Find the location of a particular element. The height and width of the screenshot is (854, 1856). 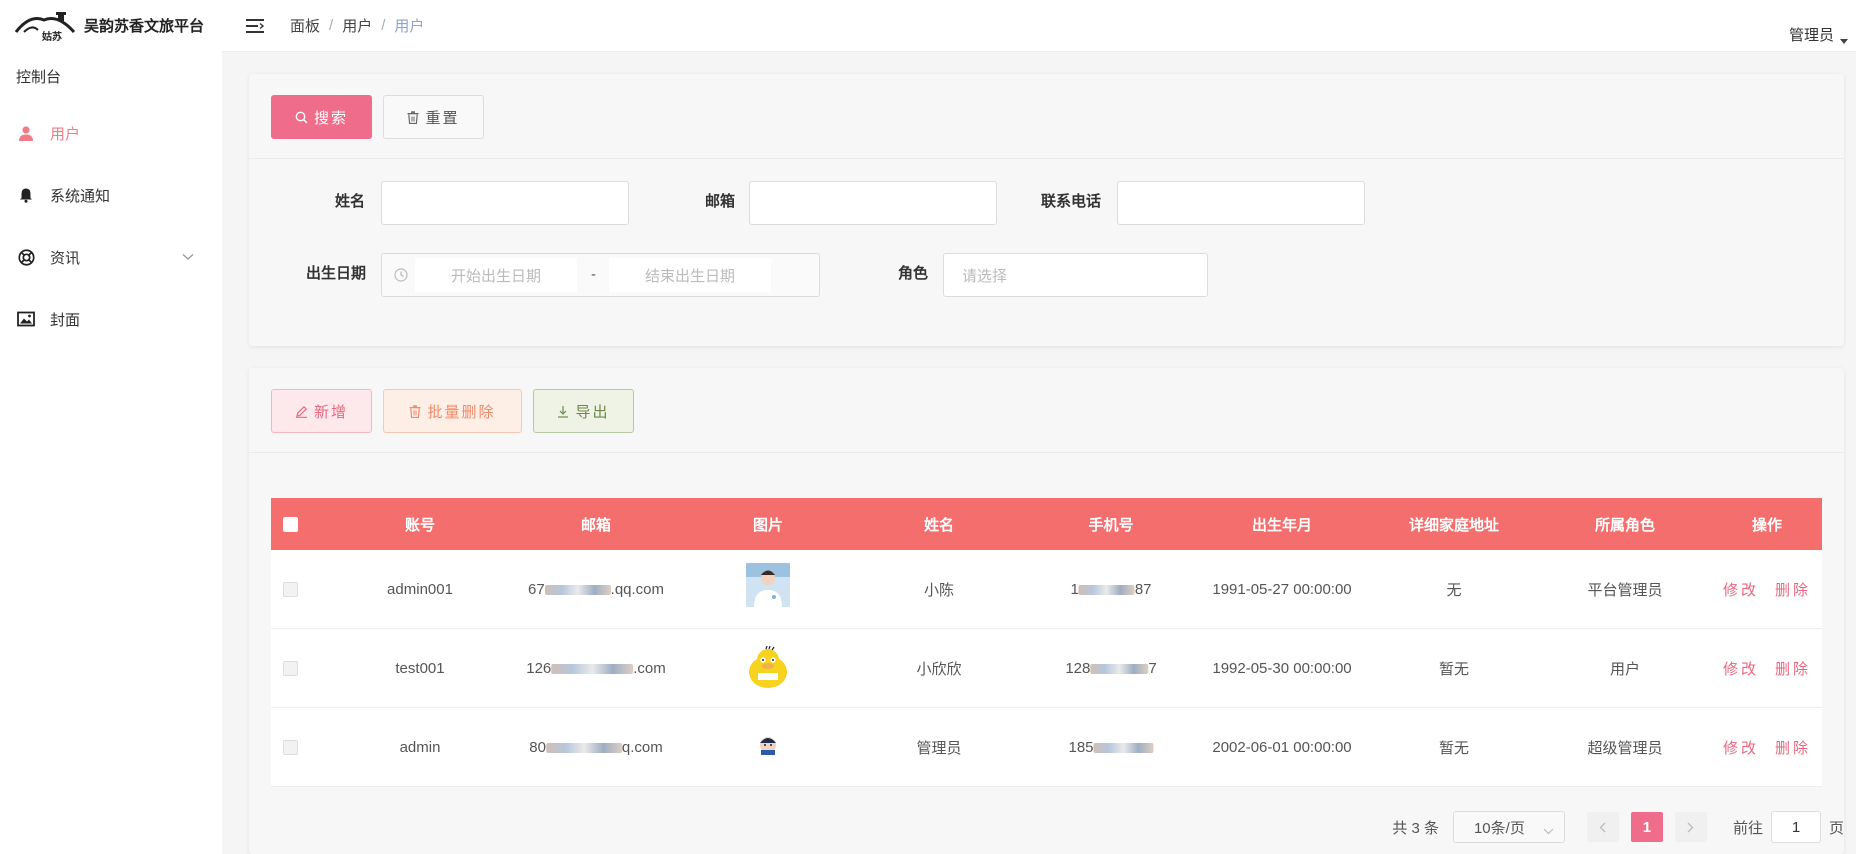

email-input is located at coordinates (873, 203).